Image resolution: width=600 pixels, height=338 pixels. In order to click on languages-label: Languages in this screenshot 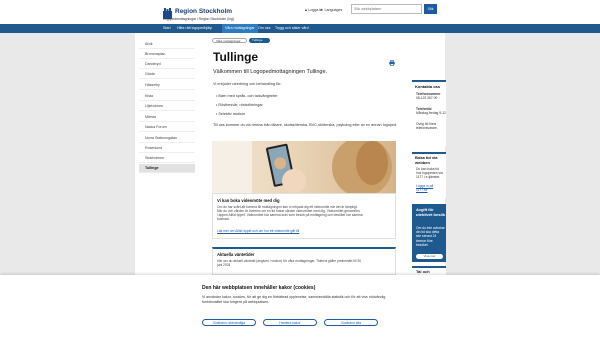, I will do `click(333, 10)`.